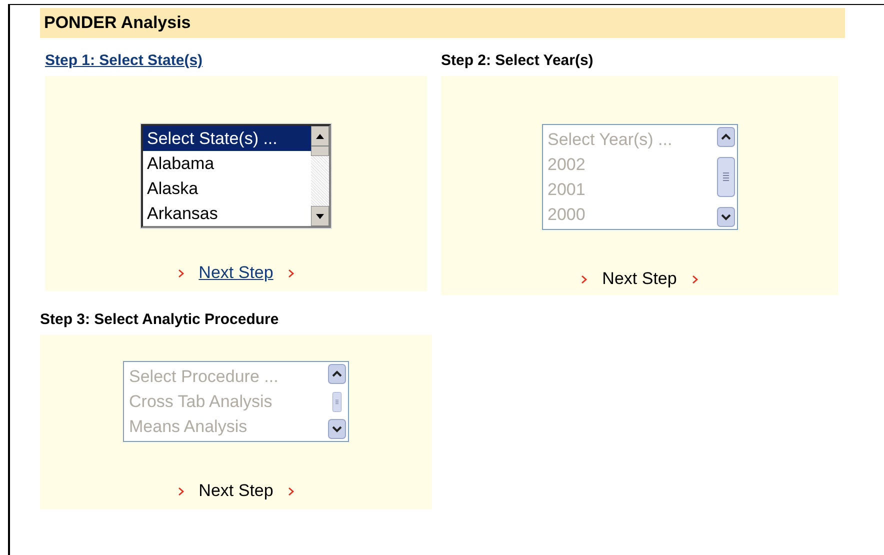 This screenshot has height=555, width=884. What do you see at coordinates (227, 213) in the screenshot?
I see `list-option: Arkansas` at bounding box center [227, 213].